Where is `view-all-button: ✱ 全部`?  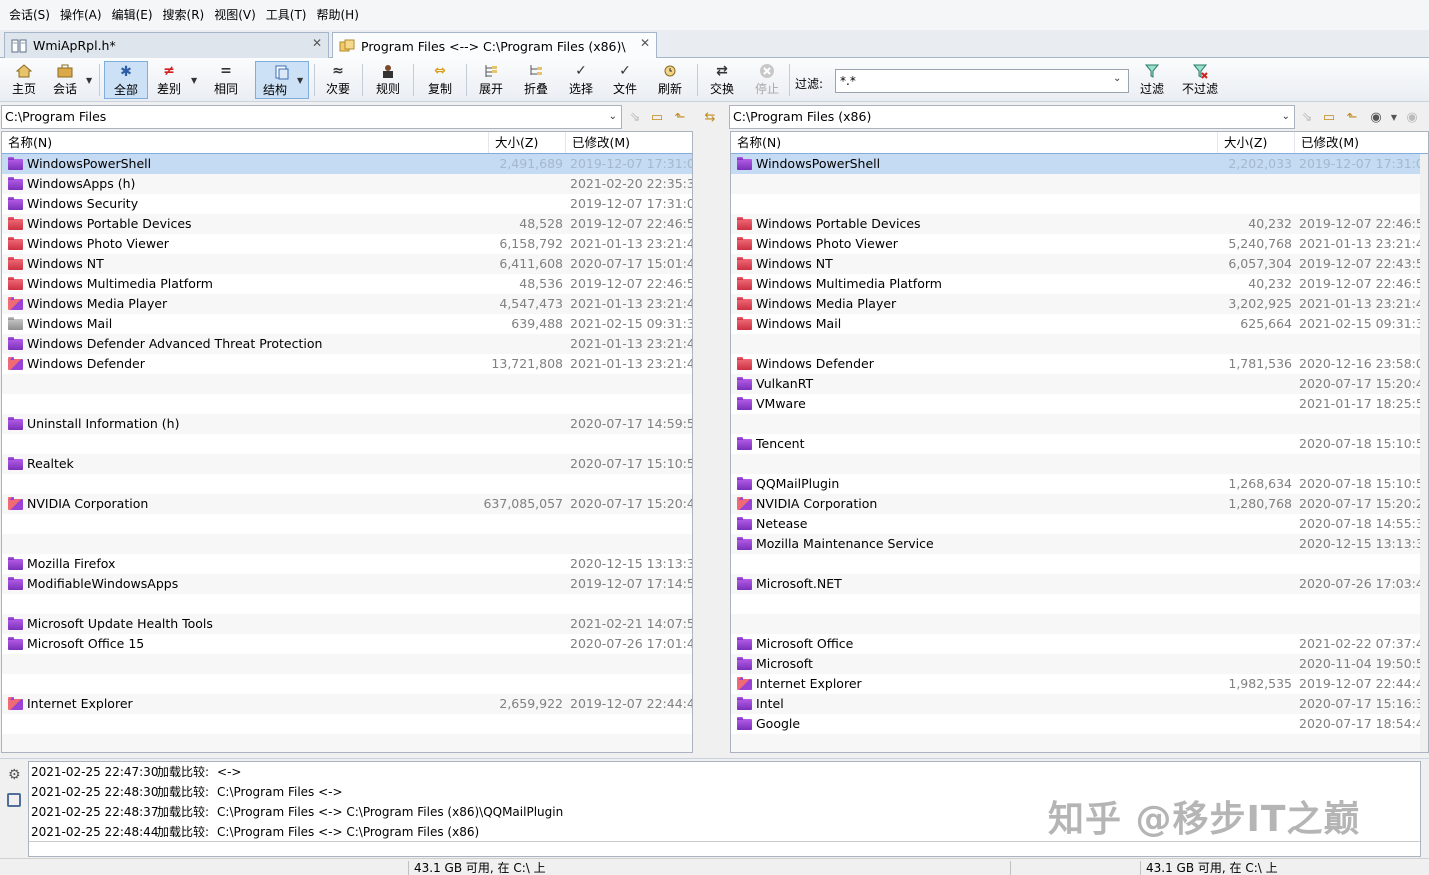
view-all-button: ✱ 全部 is located at coordinates (126, 80).